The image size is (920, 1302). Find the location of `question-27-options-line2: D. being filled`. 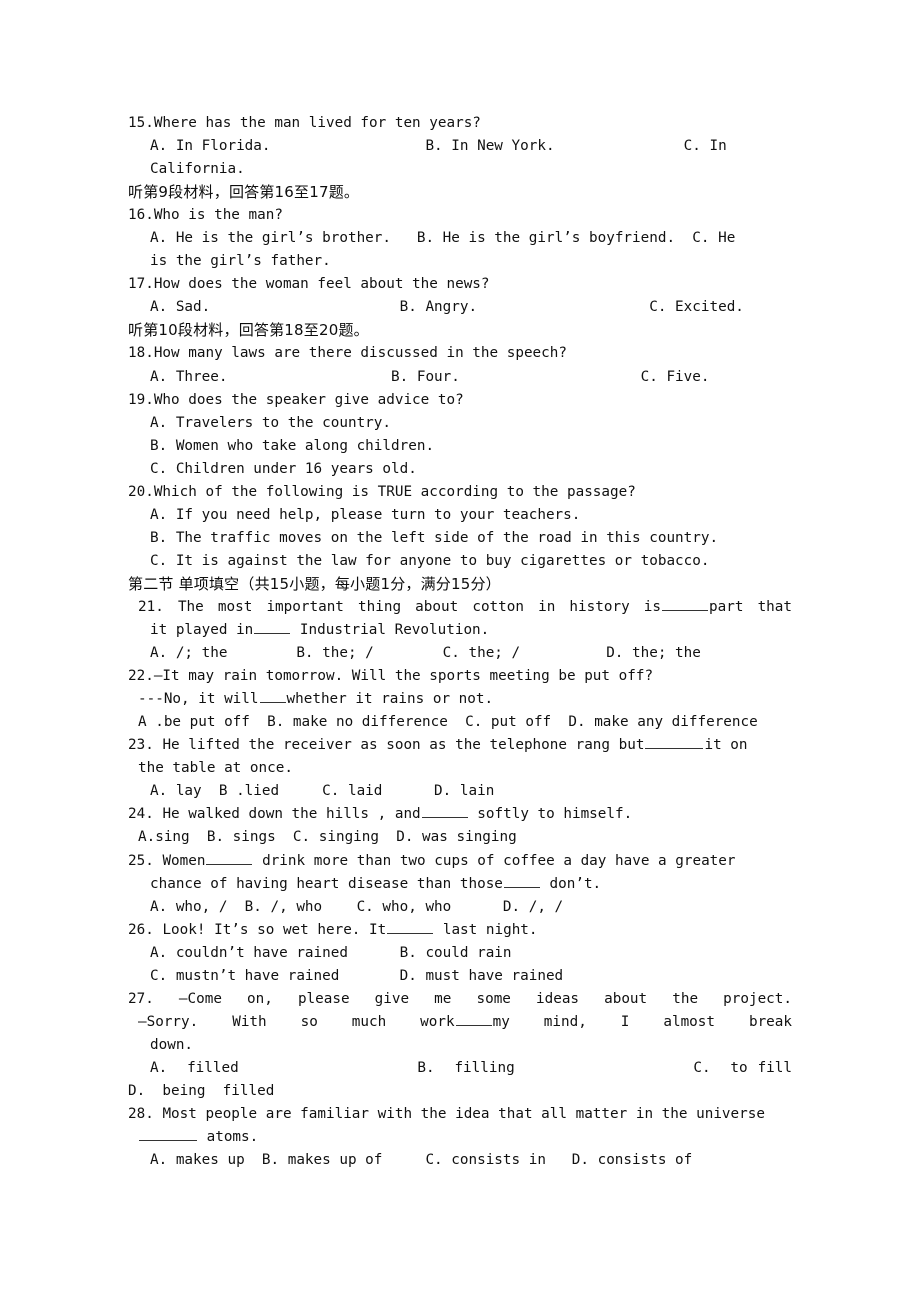

question-27-options-line2: D. being filled is located at coordinates (201, 1090).